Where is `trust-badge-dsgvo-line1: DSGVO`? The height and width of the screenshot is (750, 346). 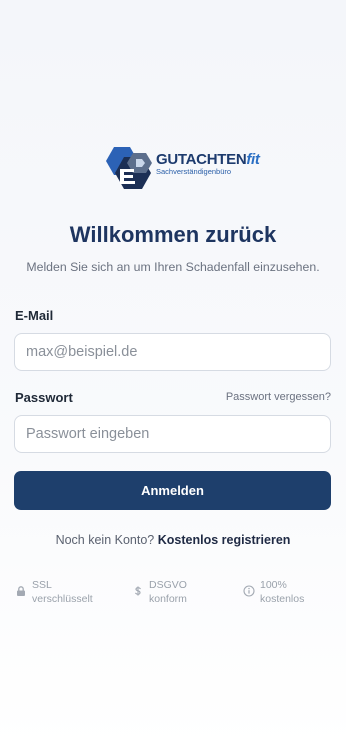 trust-badge-dsgvo-line1: DSGVO is located at coordinates (168, 585).